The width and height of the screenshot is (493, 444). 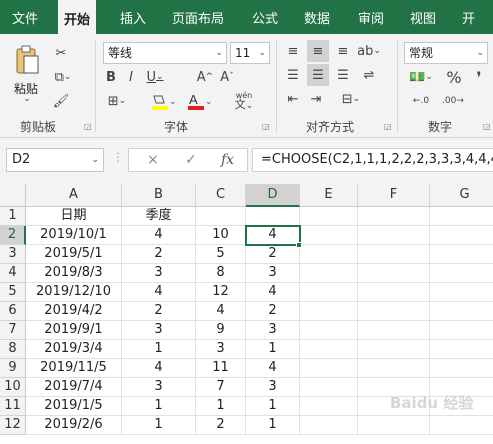 I want to click on row-header: 8, so click(x=13, y=349).